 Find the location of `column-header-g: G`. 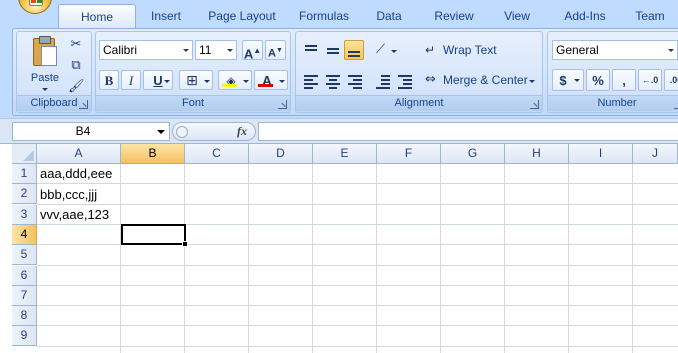

column-header-g: G is located at coordinates (473, 154).